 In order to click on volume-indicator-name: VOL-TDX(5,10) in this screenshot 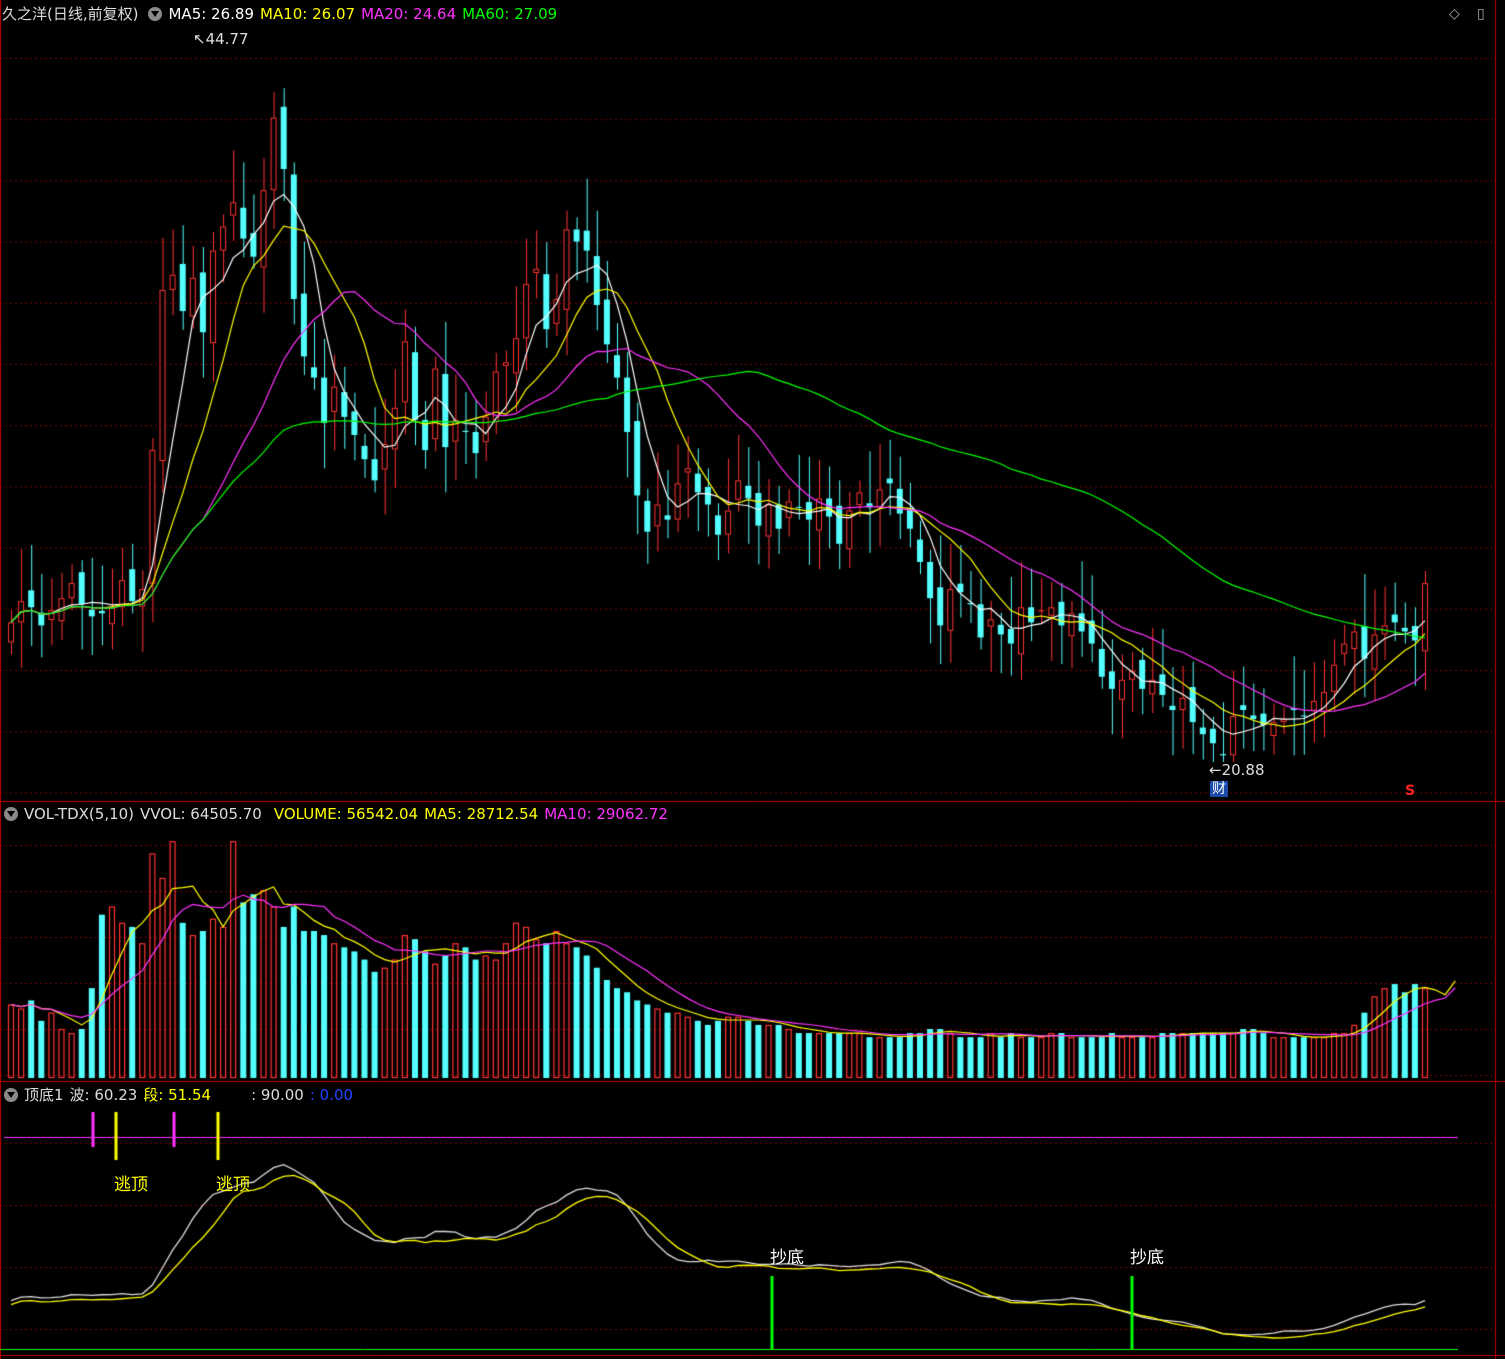, I will do `click(79, 814)`.